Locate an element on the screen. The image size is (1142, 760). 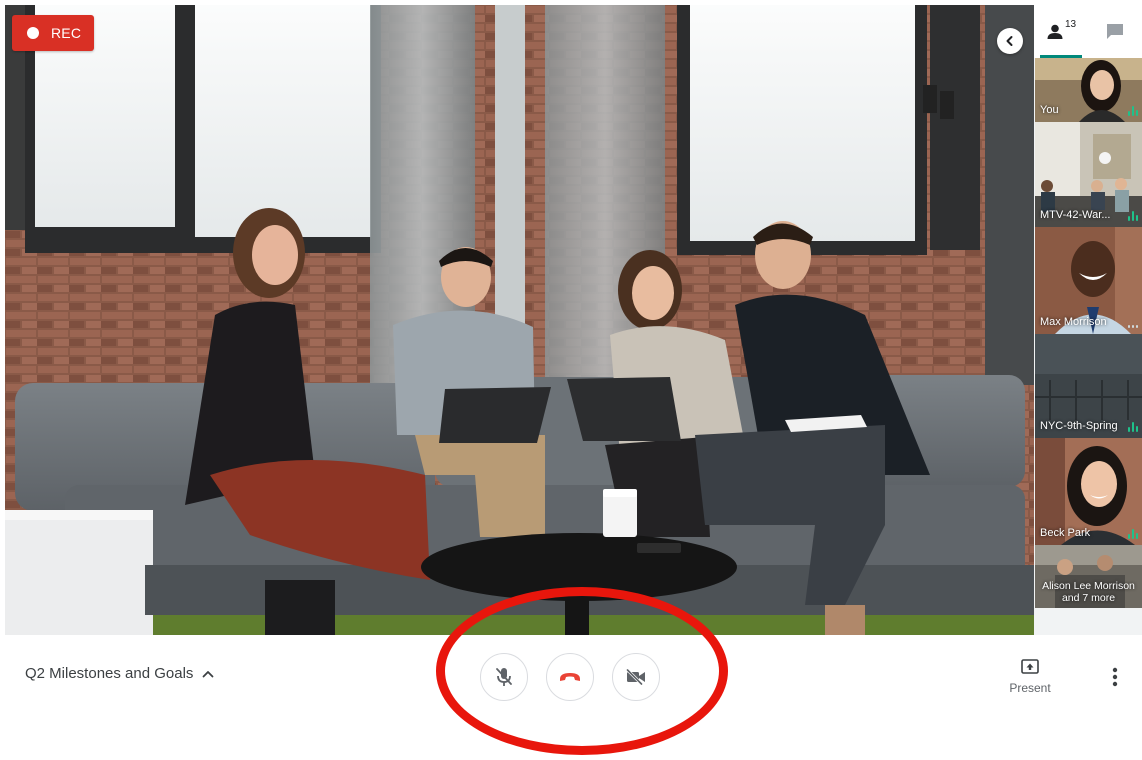
meeting-details-toggle: Q2 Milestones and Goals is located at coordinates (119, 673).